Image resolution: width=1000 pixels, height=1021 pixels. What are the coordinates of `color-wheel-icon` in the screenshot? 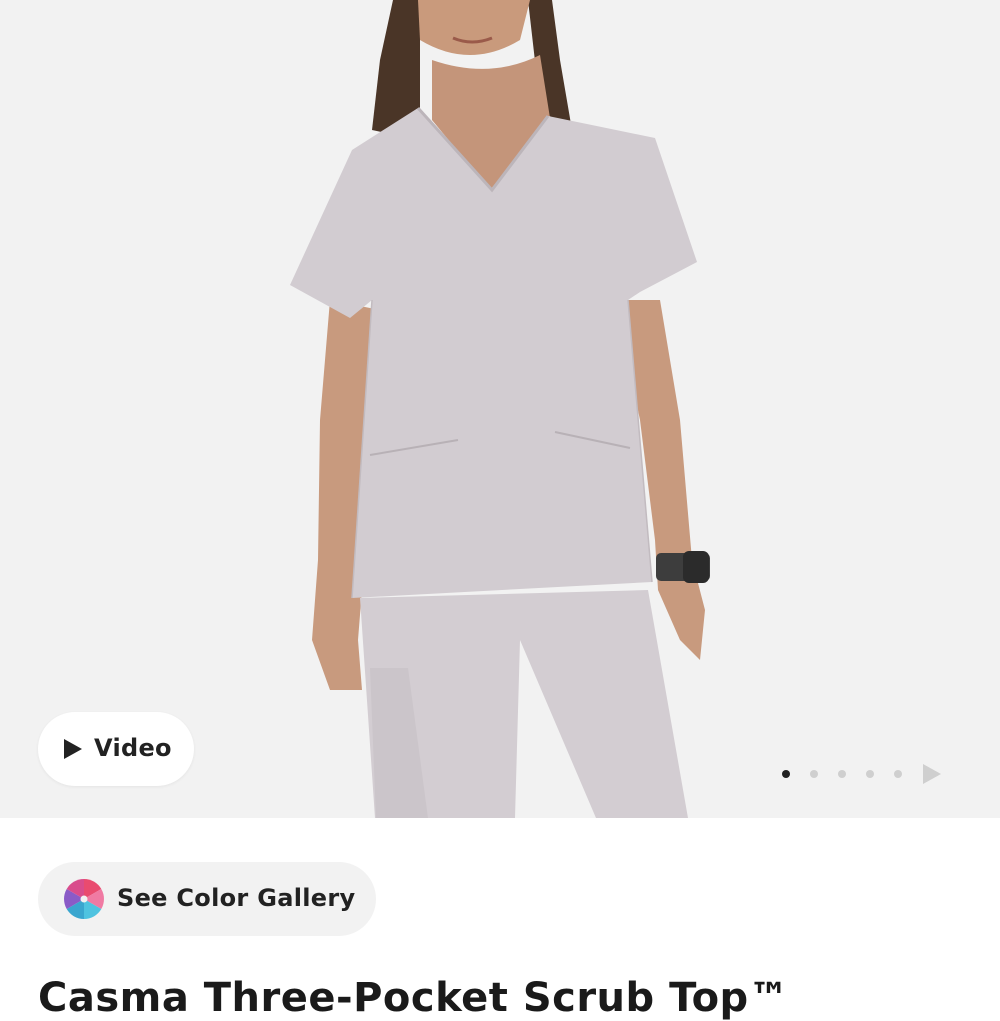 It's located at (84, 899).